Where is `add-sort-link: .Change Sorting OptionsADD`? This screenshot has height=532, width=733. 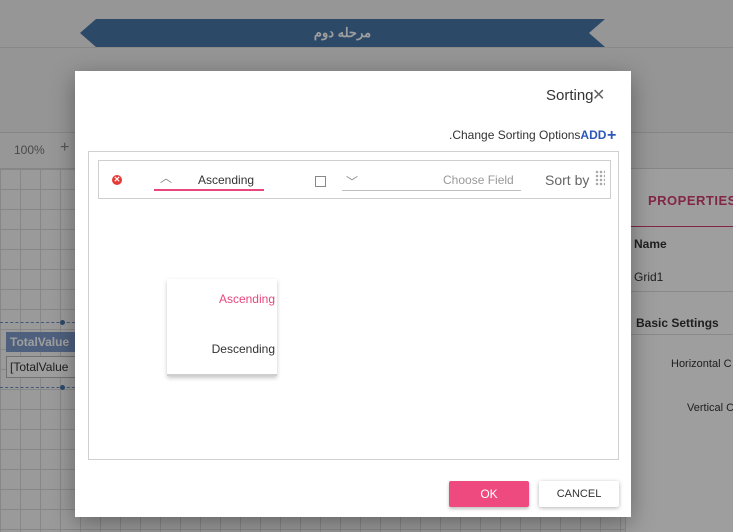
add-sort-link: .Change Sorting OptionsADD is located at coordinates (527, 135).